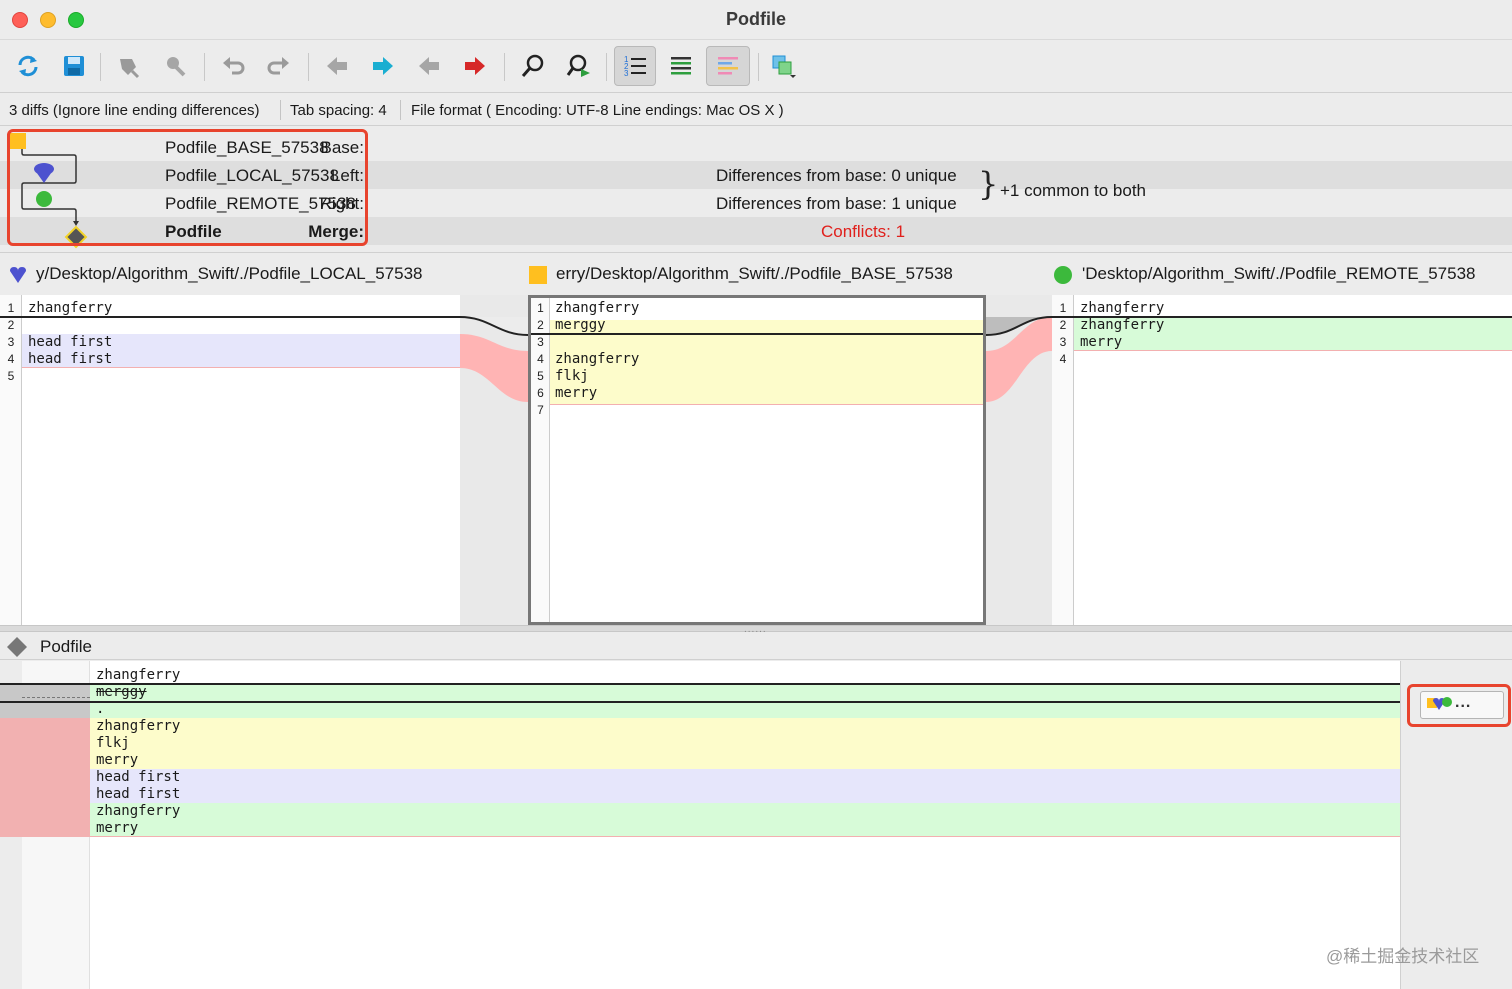 This screenshot has width=1512, height=989. What do you see at coordinates (588, 359) in the screenshot?
I see `text-line: 4 zhangferry` at bounding box center [588, 359].